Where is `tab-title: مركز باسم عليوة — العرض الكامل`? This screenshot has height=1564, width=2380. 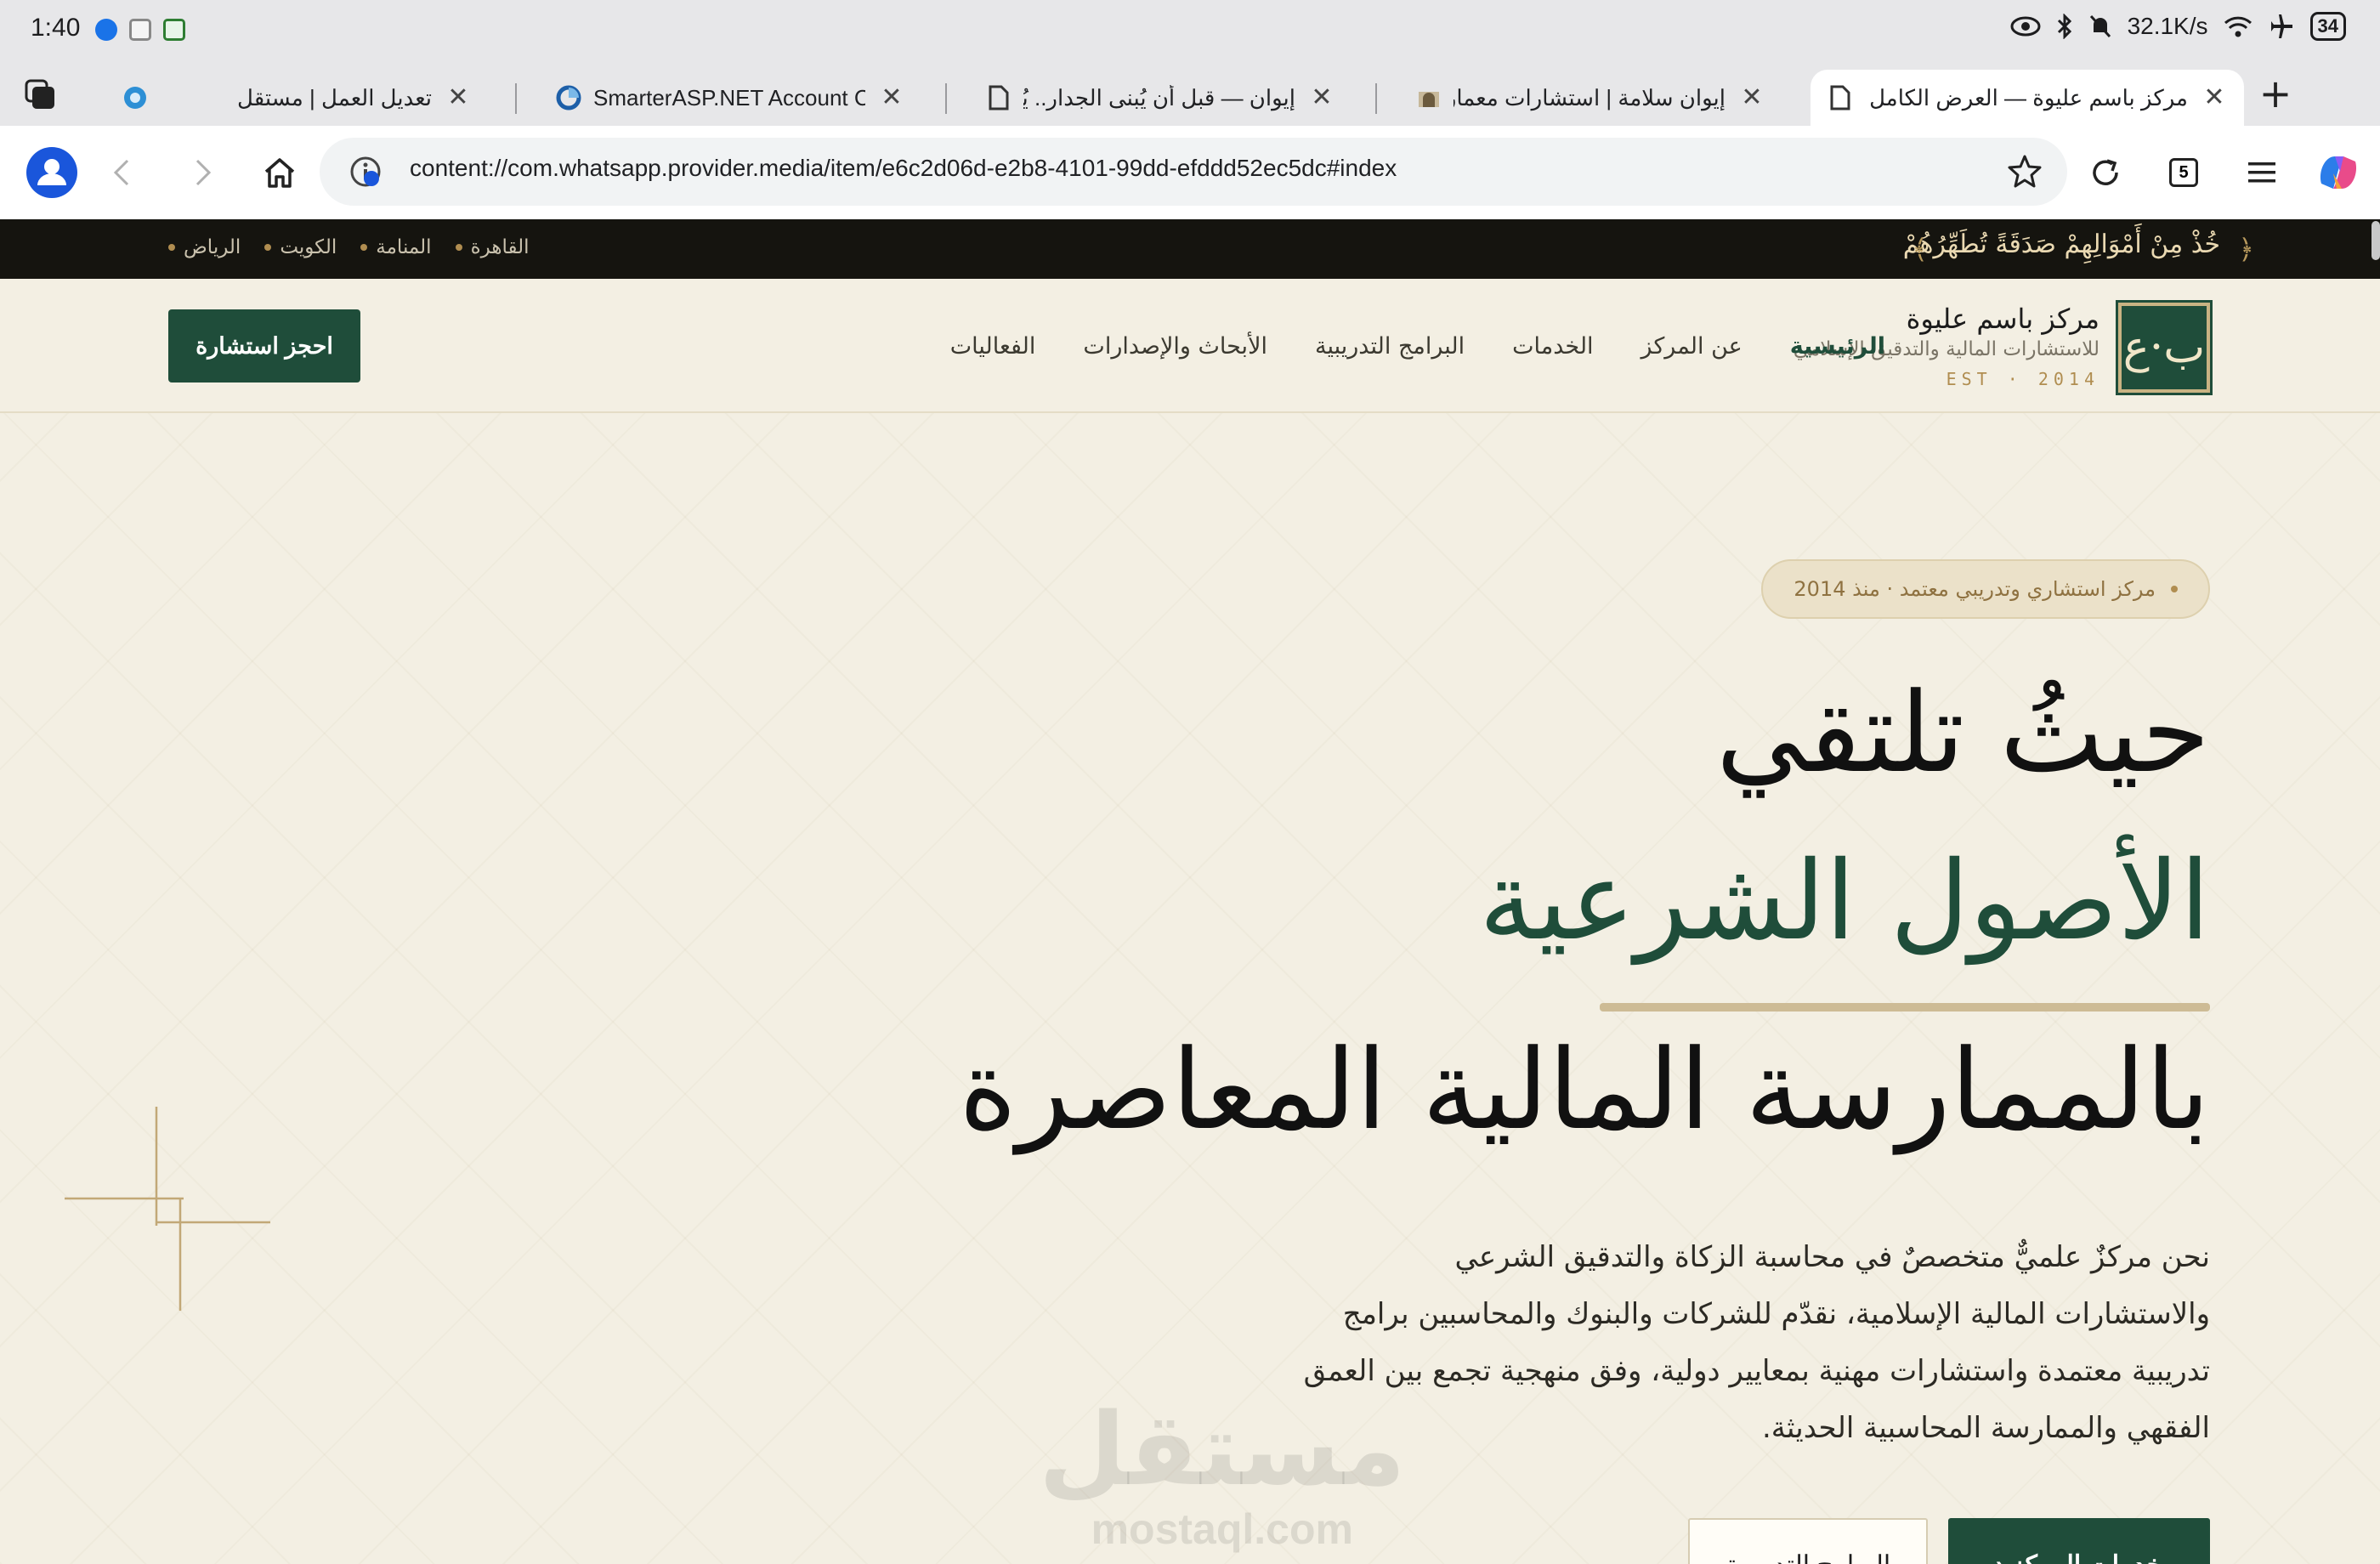 tab-title: مركز باسم عليوة — العرض الكامل is located at coordinates (2028, 97).